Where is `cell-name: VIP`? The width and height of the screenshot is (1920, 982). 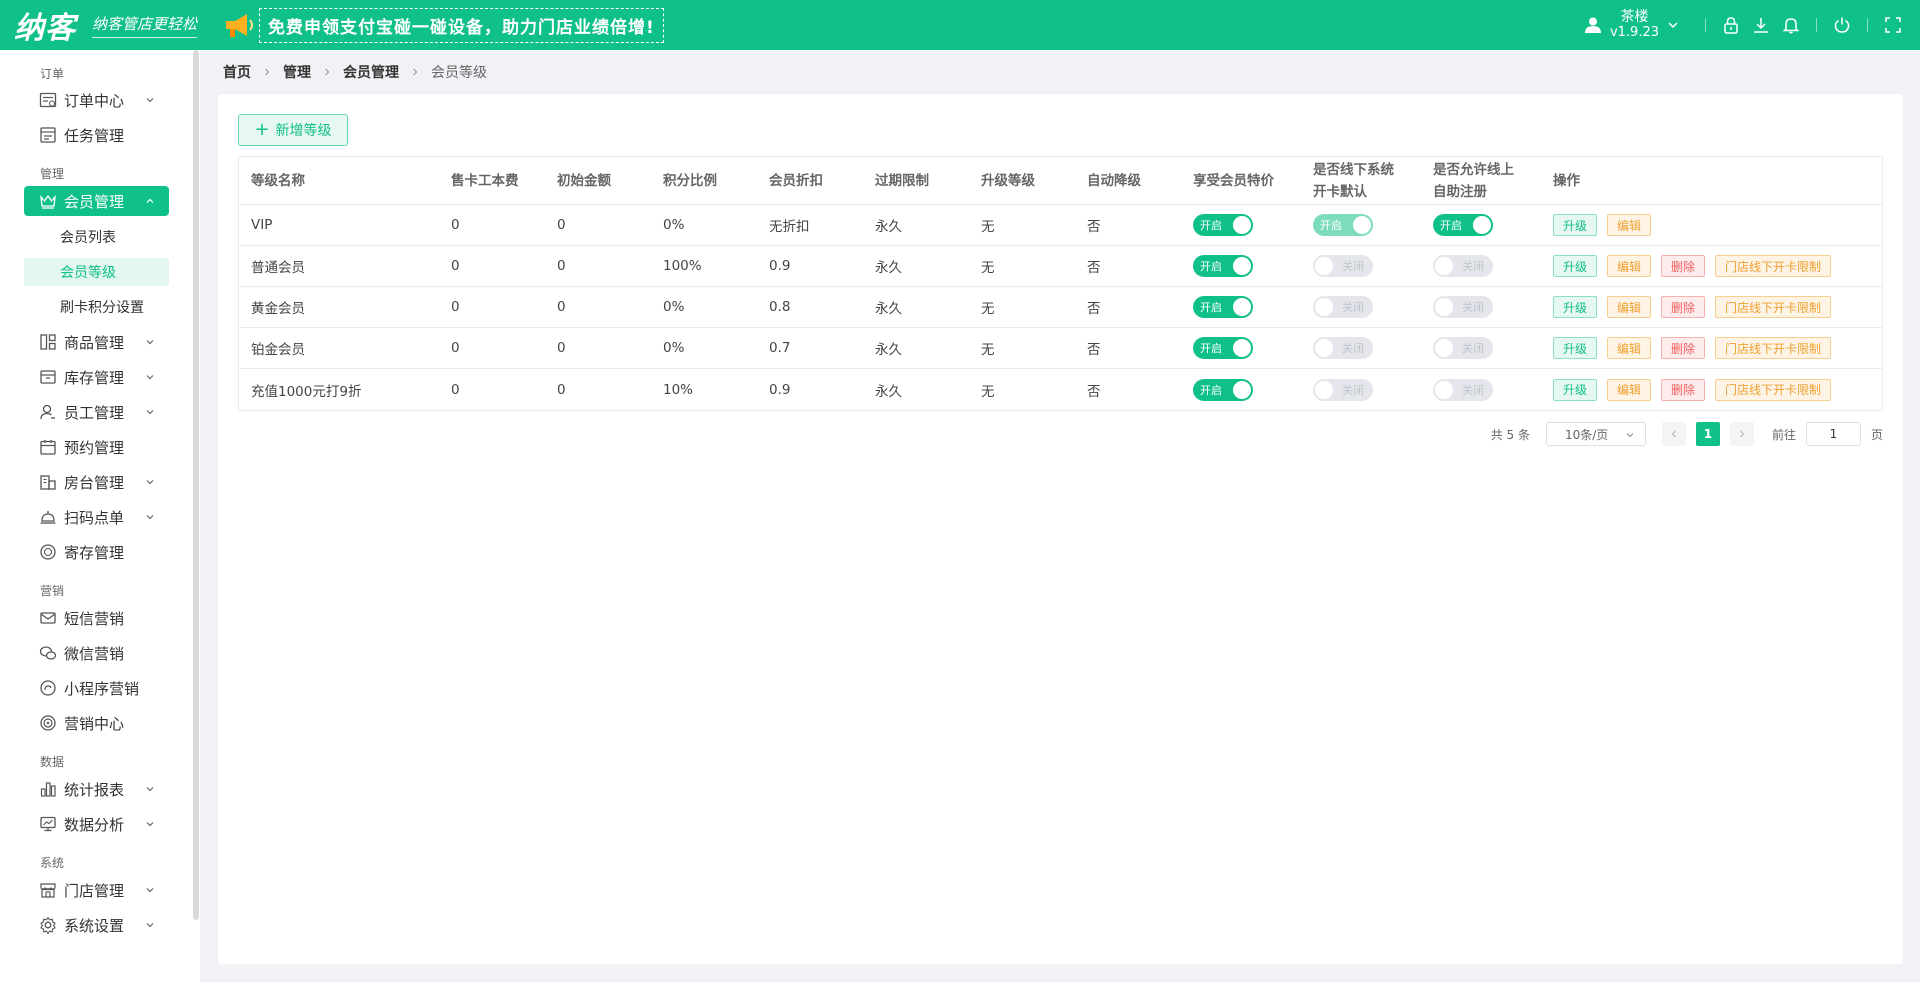
cell-name: VIP is located at coordinates (262, 225).